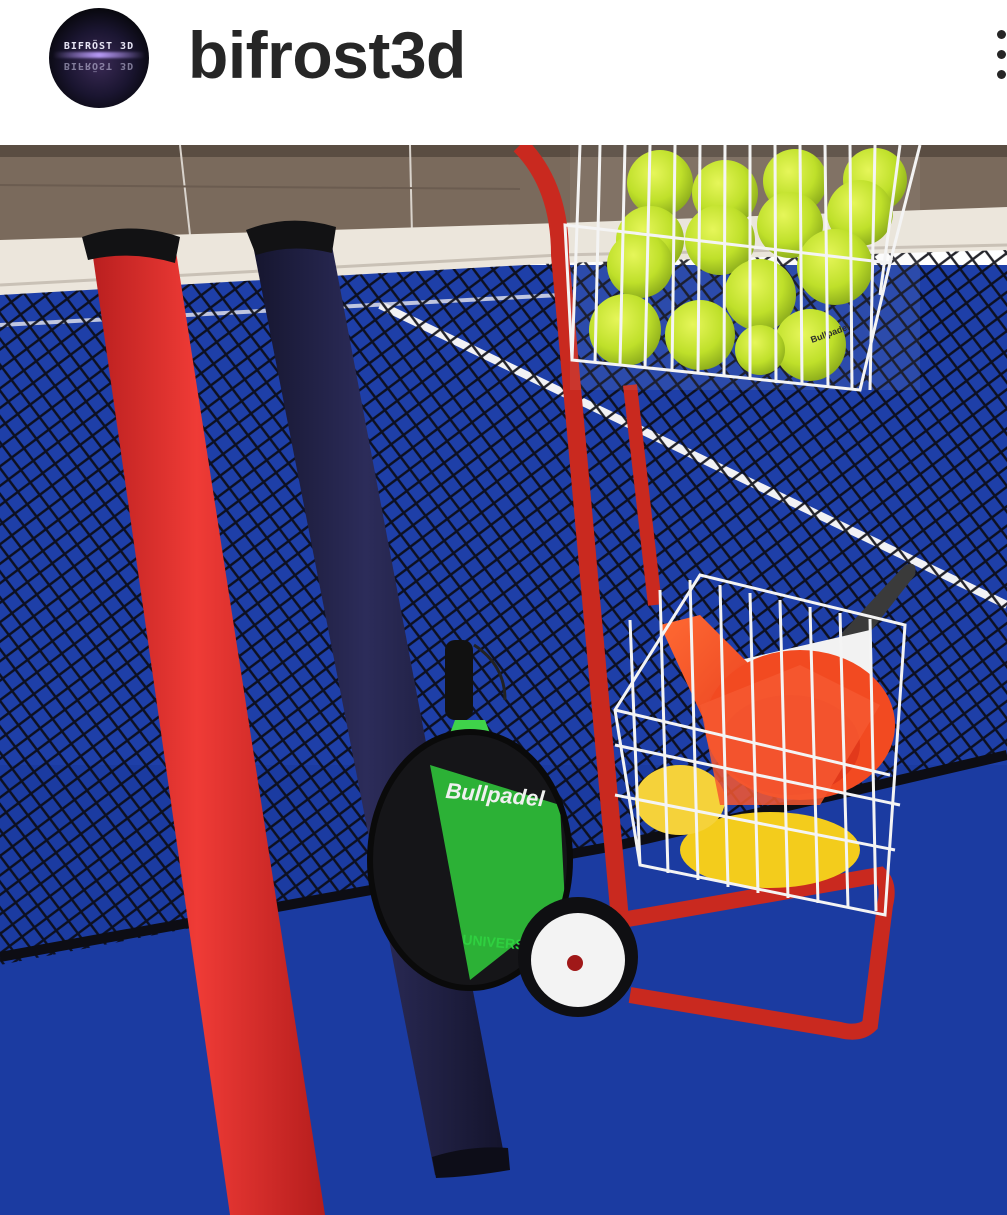 The width and height of the screenshot is (1007, 1215). I want to click on avatar-glow, so click(99, 55).